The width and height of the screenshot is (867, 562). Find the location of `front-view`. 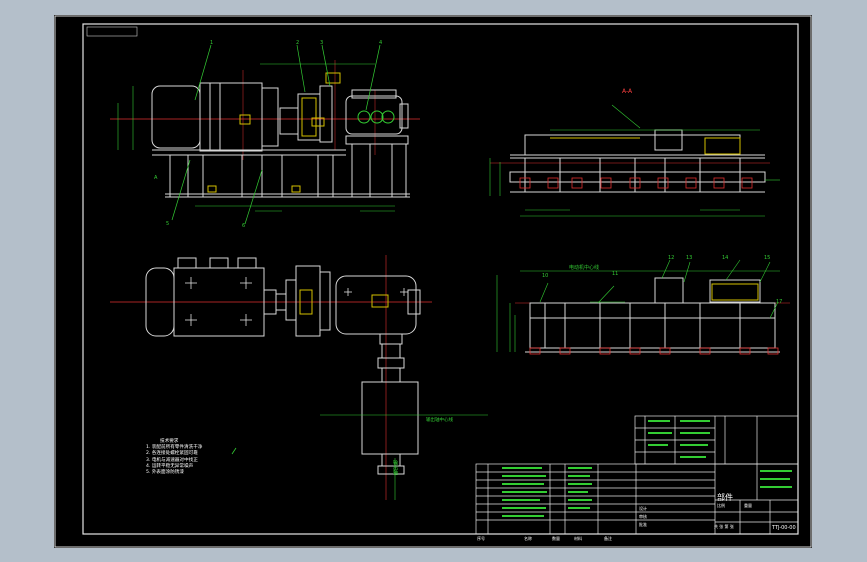

front-view is located at coordinates (265, 134).